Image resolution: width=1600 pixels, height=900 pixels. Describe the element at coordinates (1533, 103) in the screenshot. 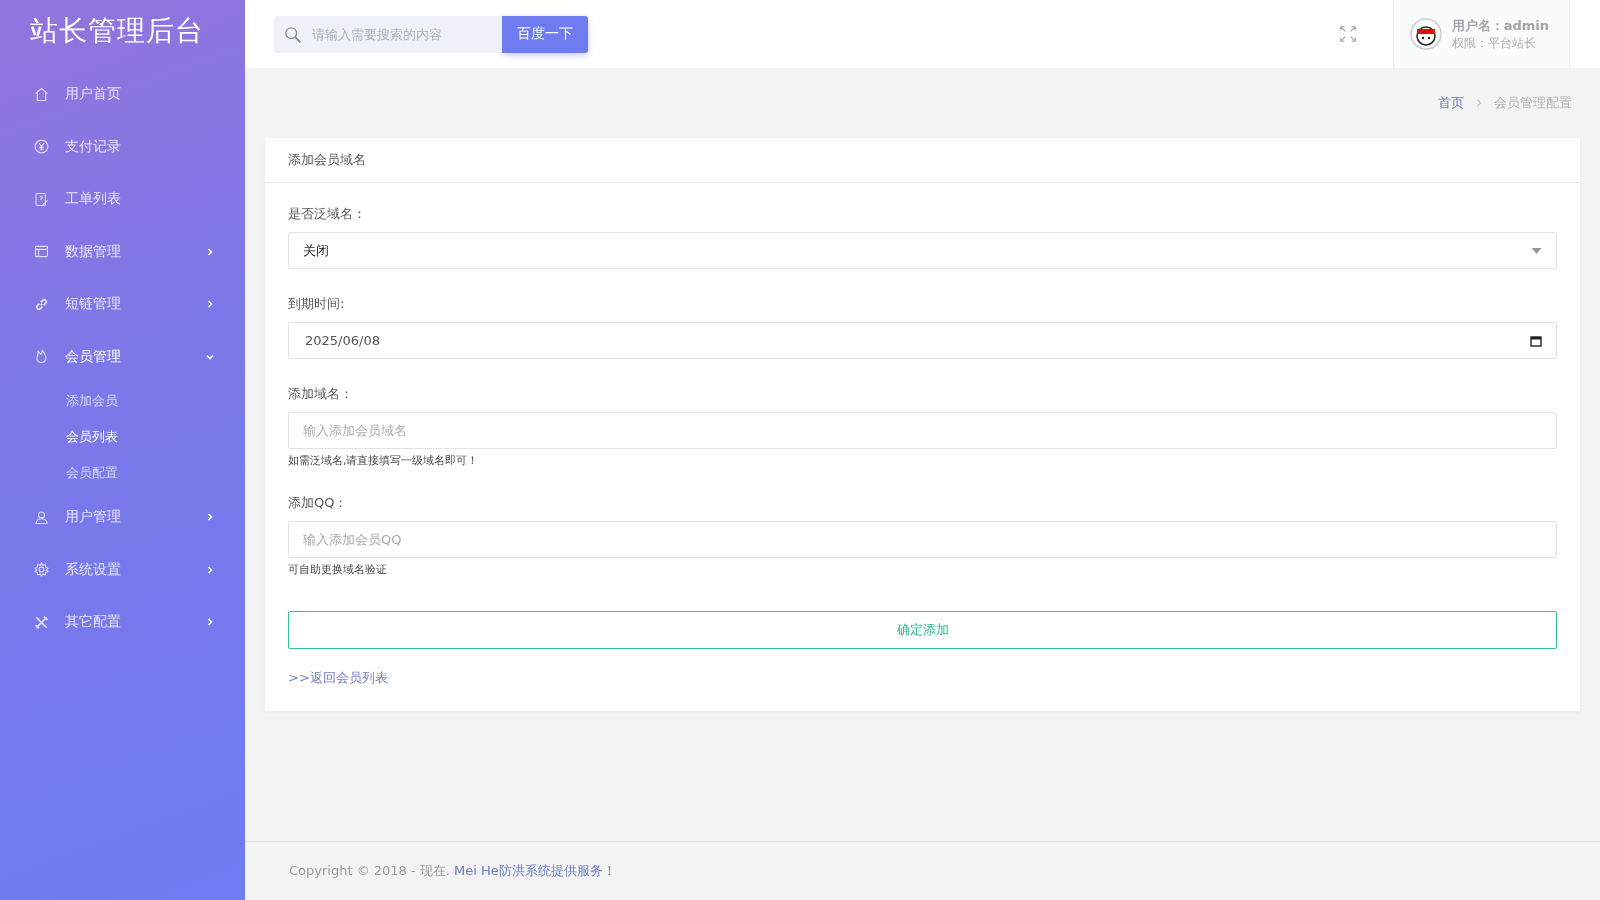

I see `breadcrumb-current: 会员管理配置` at that location.